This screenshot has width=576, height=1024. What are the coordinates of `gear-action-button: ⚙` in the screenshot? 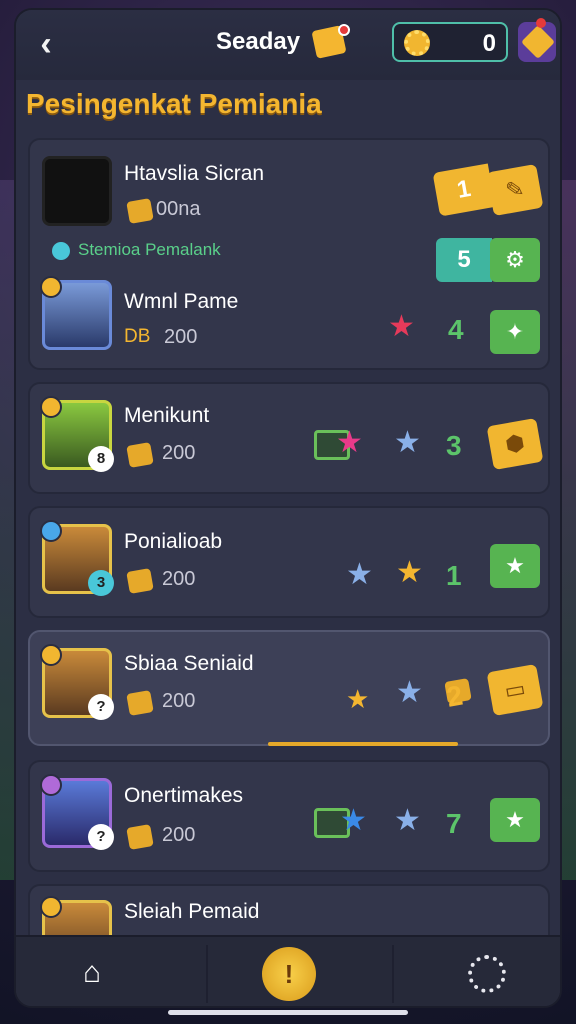 It's located at (515, 260).